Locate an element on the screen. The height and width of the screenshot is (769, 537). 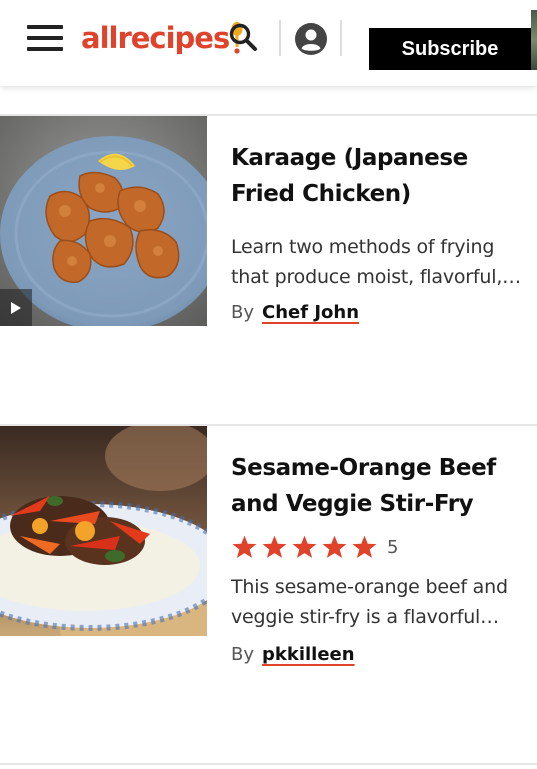
divider is located at coordinates (268, 764).